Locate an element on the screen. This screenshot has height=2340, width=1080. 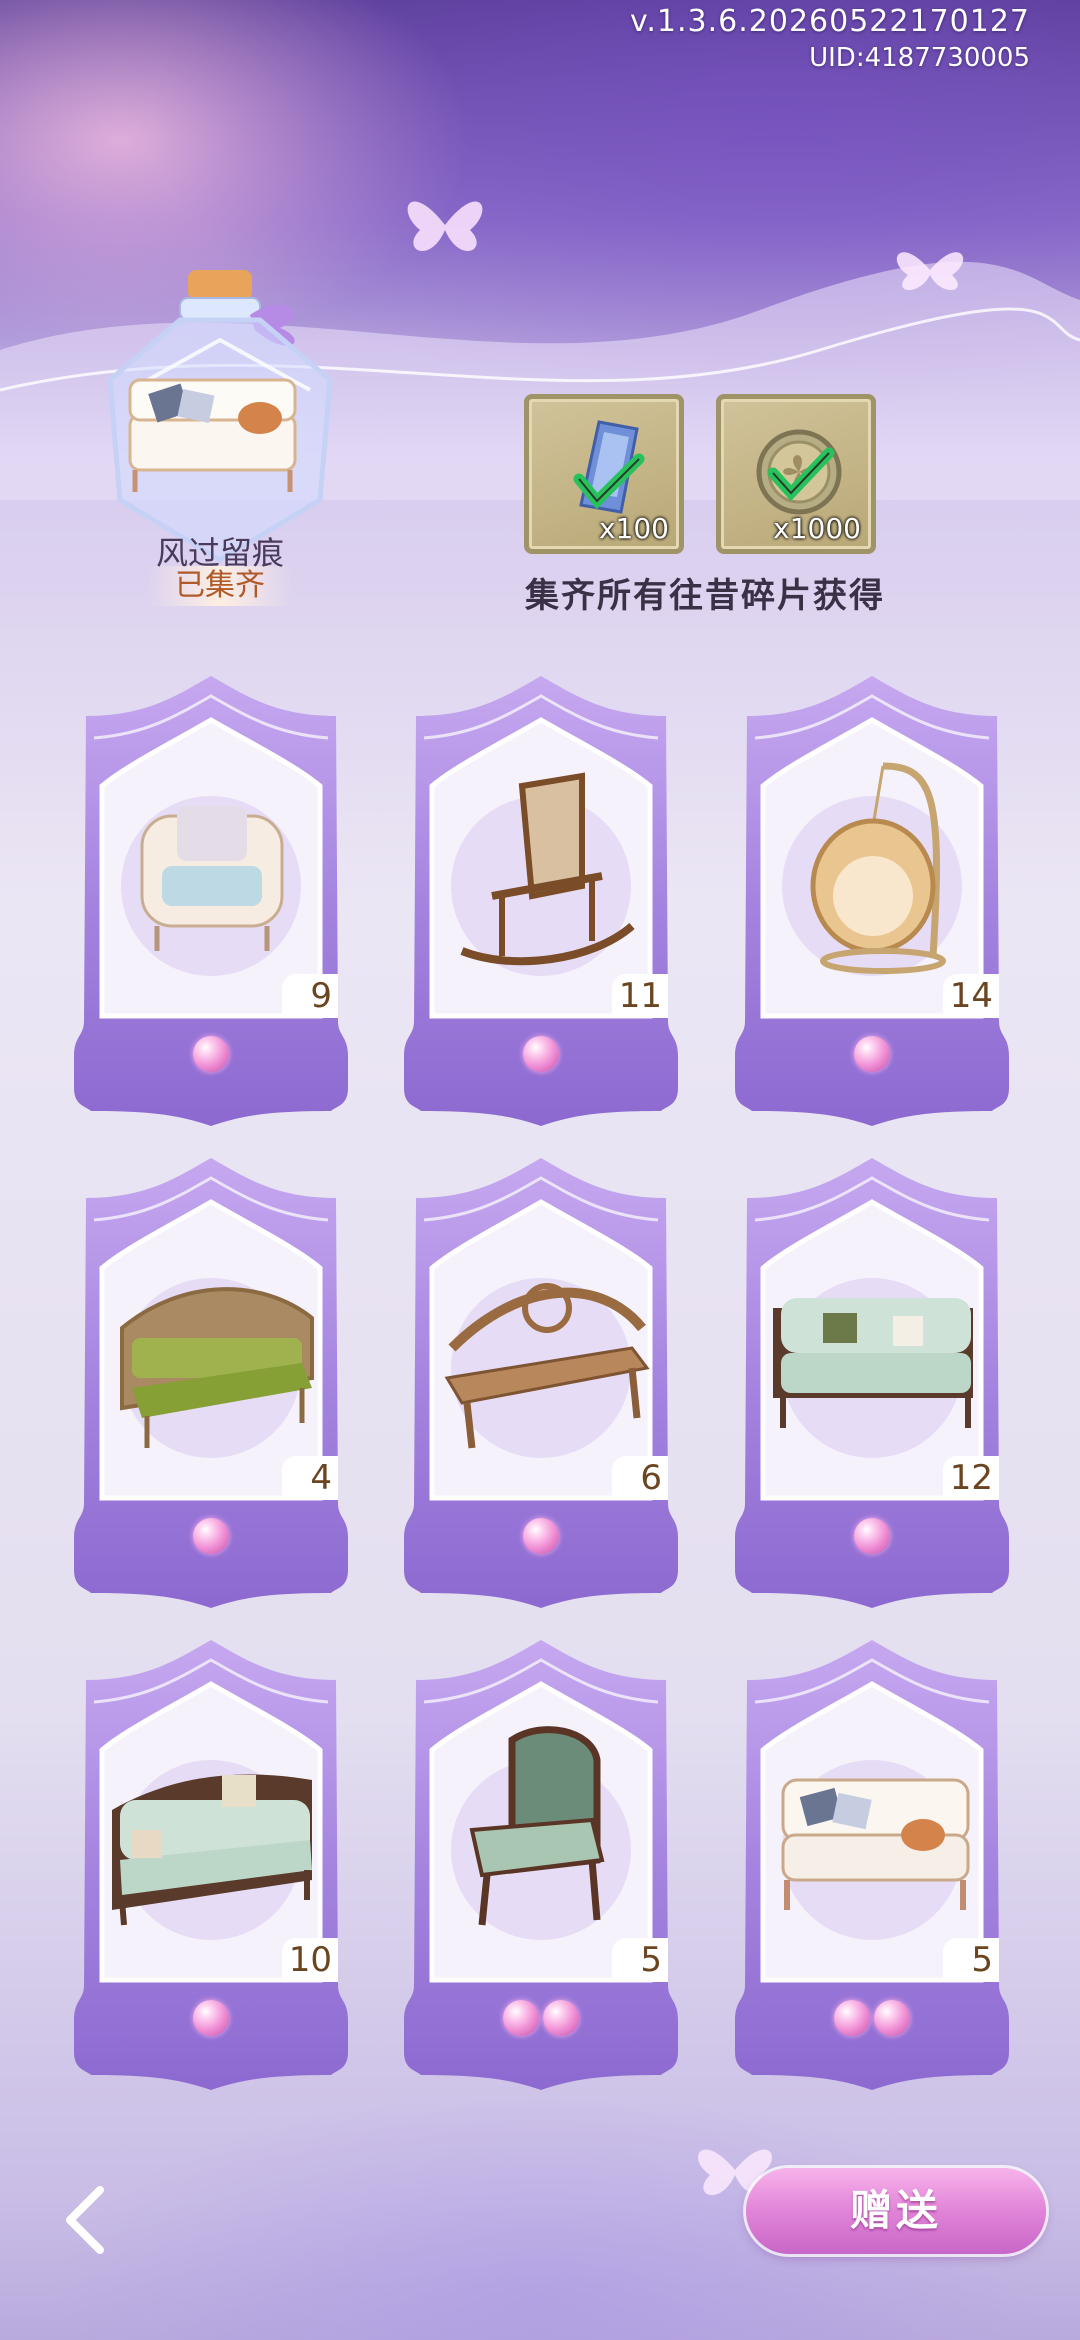
fragment-card: 11 is located at coordinates (541, 901).